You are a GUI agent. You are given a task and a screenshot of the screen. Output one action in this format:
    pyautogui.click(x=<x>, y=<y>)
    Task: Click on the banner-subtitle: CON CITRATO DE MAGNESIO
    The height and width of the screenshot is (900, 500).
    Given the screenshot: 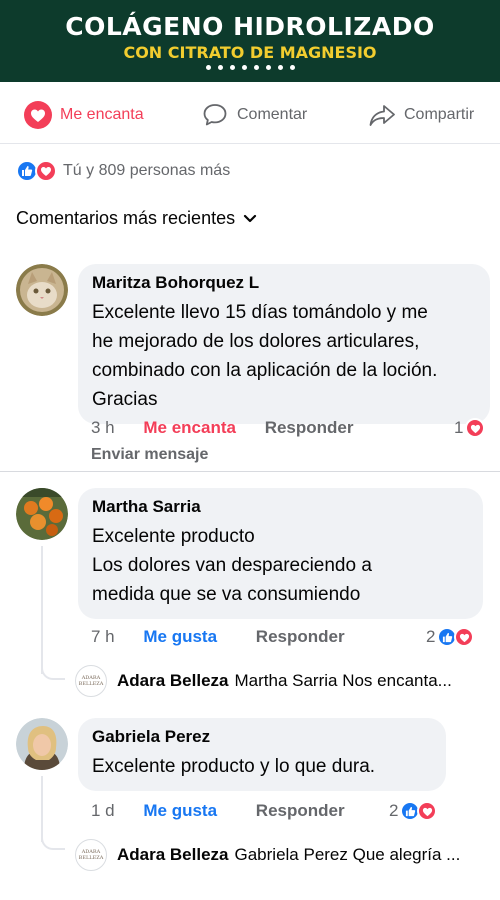 What is the action you would take?
    pyautogui.click(x=250, y=52)
    